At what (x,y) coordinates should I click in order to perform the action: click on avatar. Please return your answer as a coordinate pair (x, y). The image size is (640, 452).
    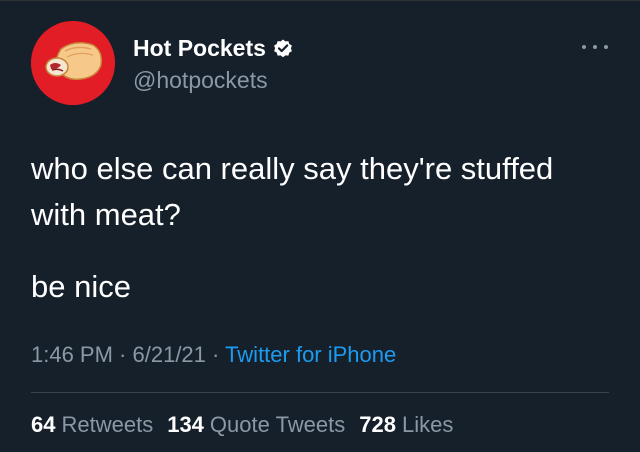
    Looking at the image, I should click on (73, 63).